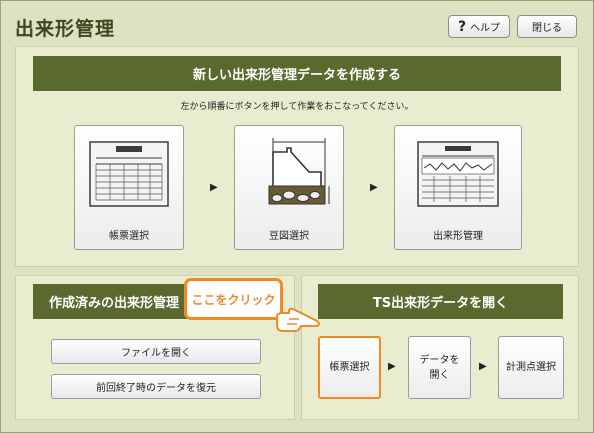  I want to click on step-form-select-button: 帳票選択, so click(129, 187).